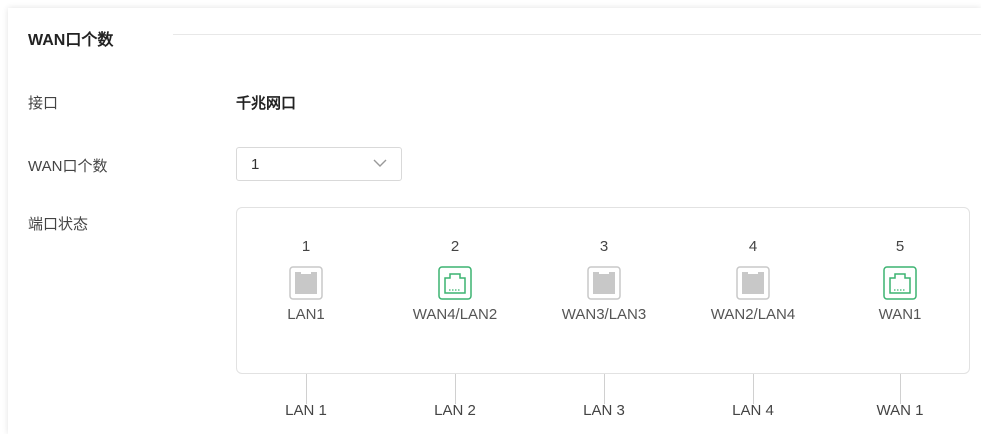 The width and height of the screenshot is (981, 434). What do you see at coordinates (753, 410) in the screenshot?
I see `port-bottom-label: LAN 4` at bounding box center [753, 410].